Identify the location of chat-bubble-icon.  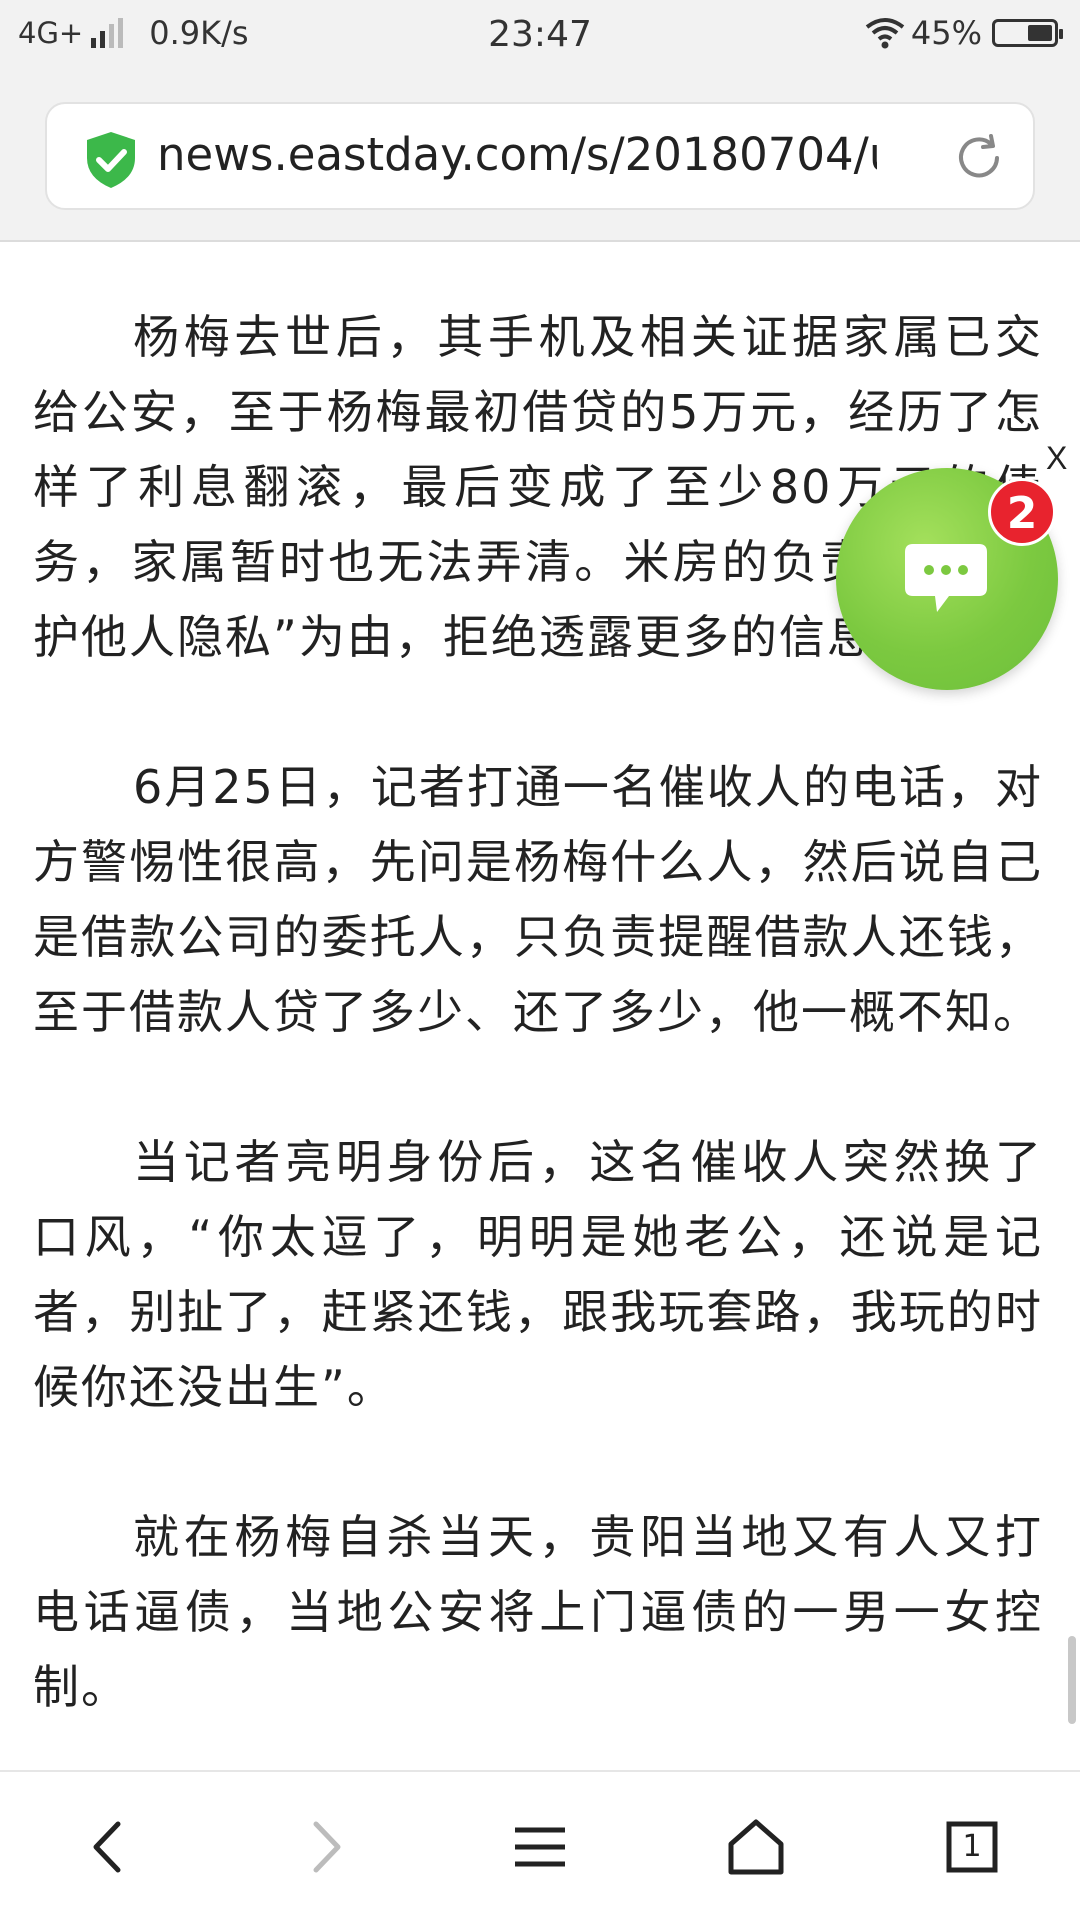
(946, 578).